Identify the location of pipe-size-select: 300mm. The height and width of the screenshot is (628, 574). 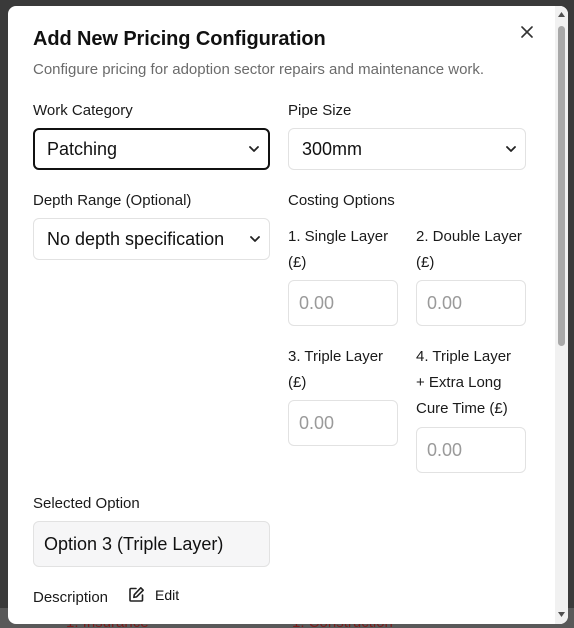
(407, 149).